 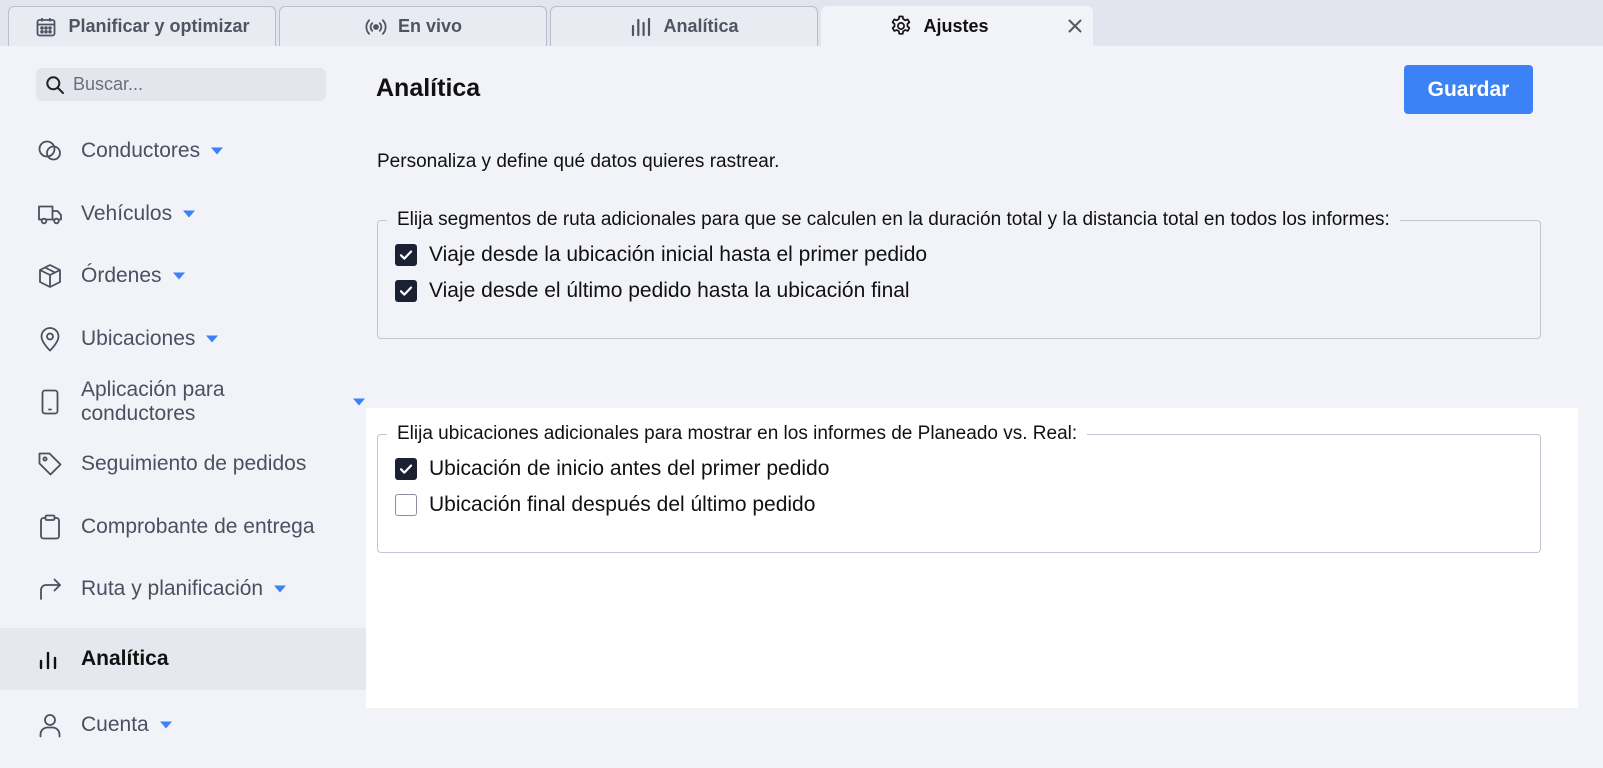 I want to click on sidebar-item-label: Comprobante de entrega, so click(x=198, y=526).